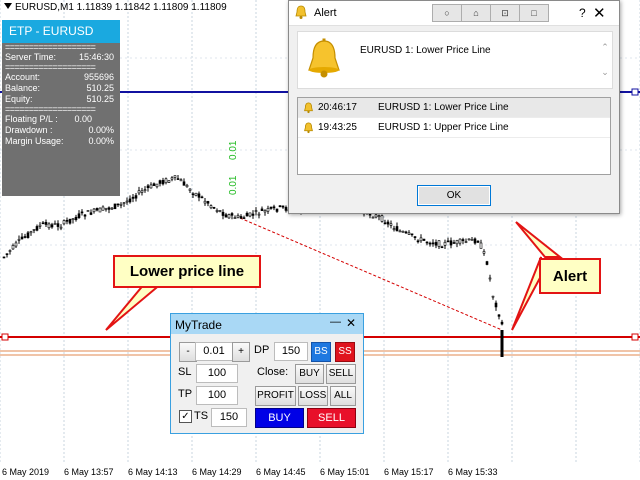  Describe the element at coordinates (447, 13) in the screenshot. I see `toolbar-circle-button: ○` at that location.